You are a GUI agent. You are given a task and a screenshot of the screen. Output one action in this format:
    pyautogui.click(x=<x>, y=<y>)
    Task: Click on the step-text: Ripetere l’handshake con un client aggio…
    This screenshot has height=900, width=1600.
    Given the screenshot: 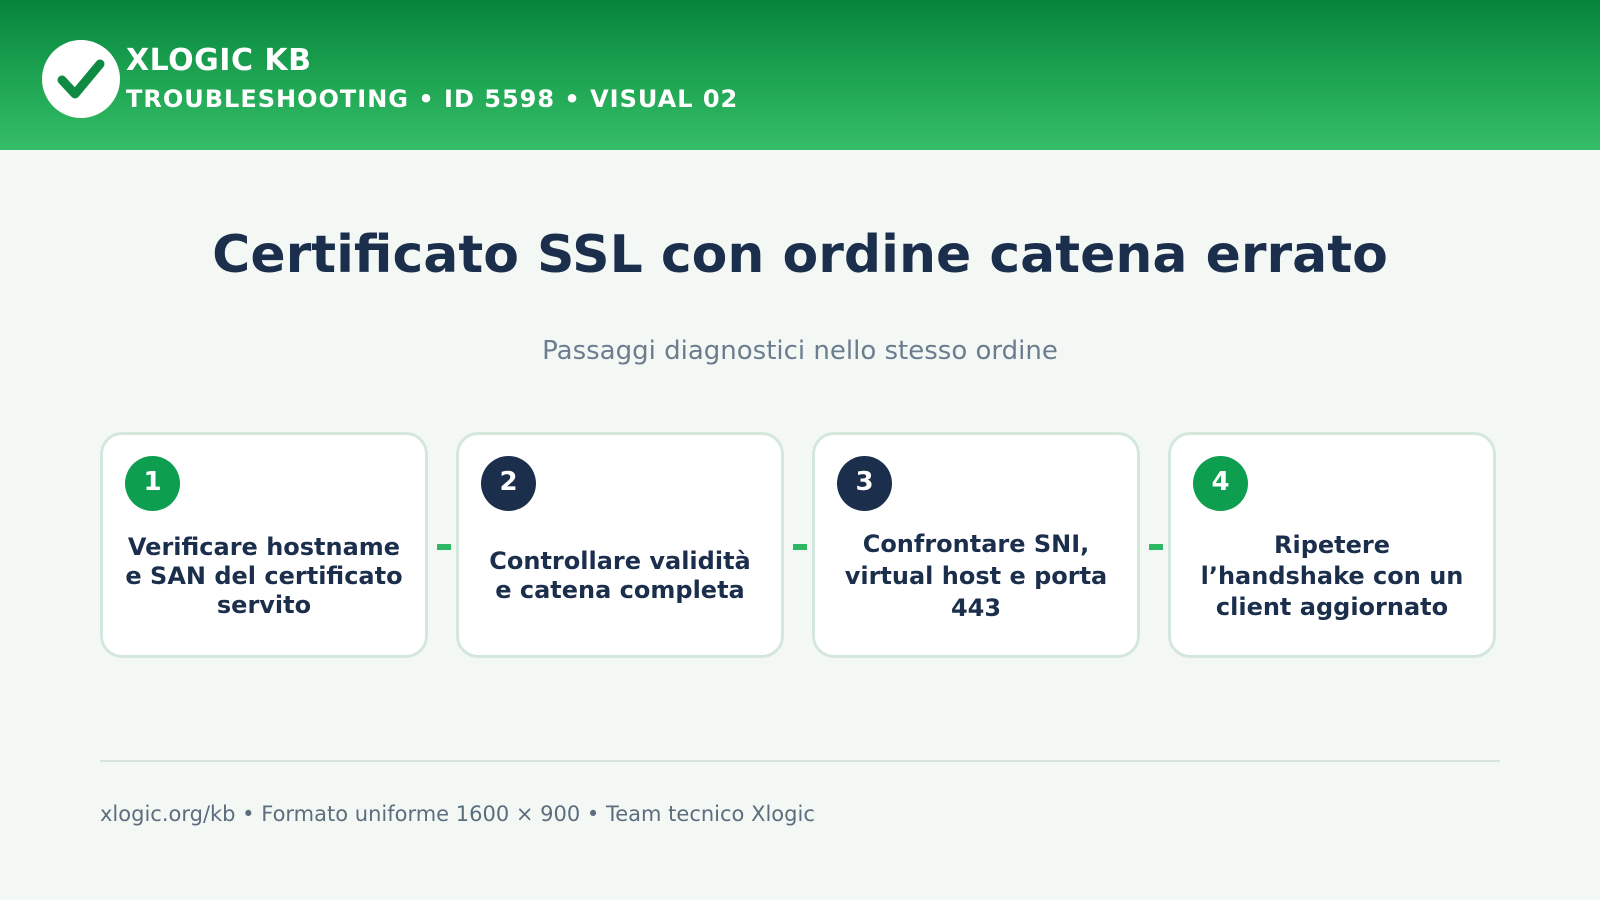 What is the action you would take?
    pyautogui.click(x=1332, y=575)
    